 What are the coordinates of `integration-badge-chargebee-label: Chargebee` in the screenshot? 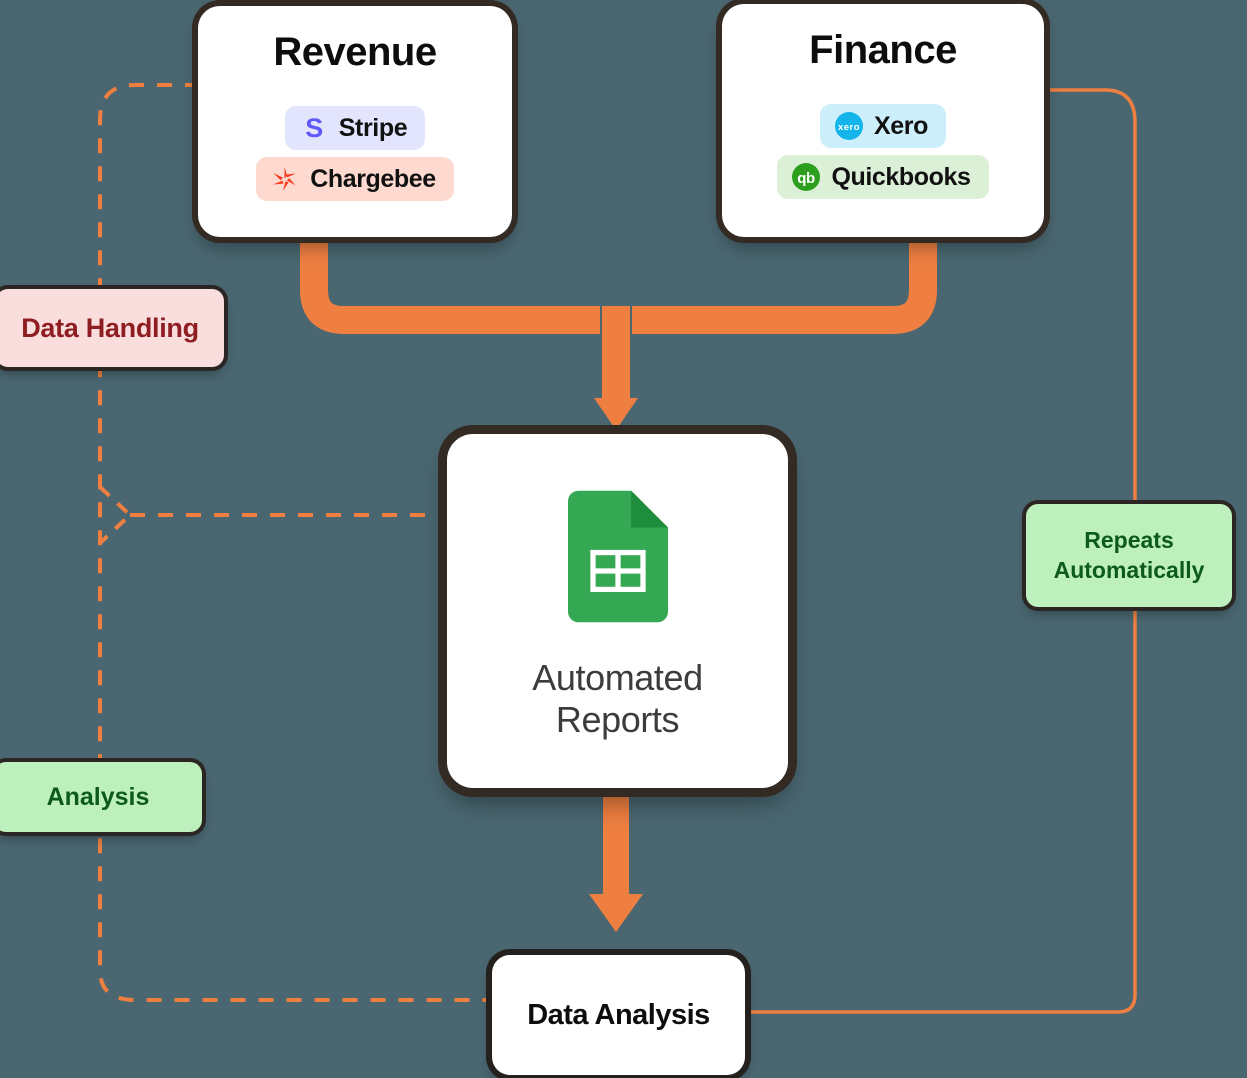 It's located at (373, 178).